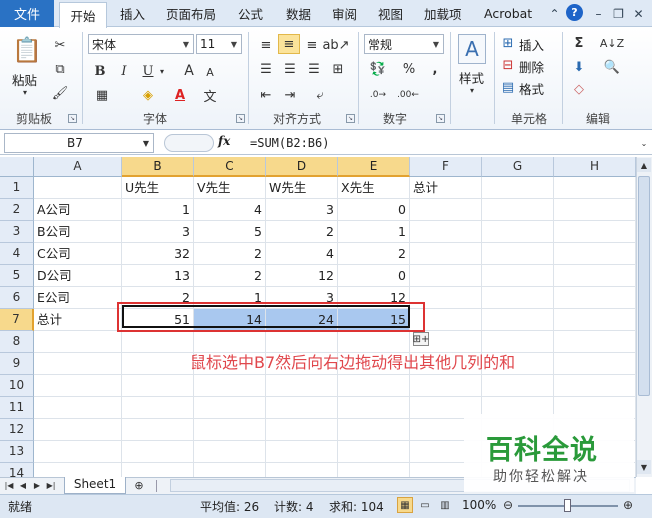  What do you see at coordinates (472, 90) in the screenshot?
I see `styles-dropdown-icon: ▾` at bounding box center [472, 90].